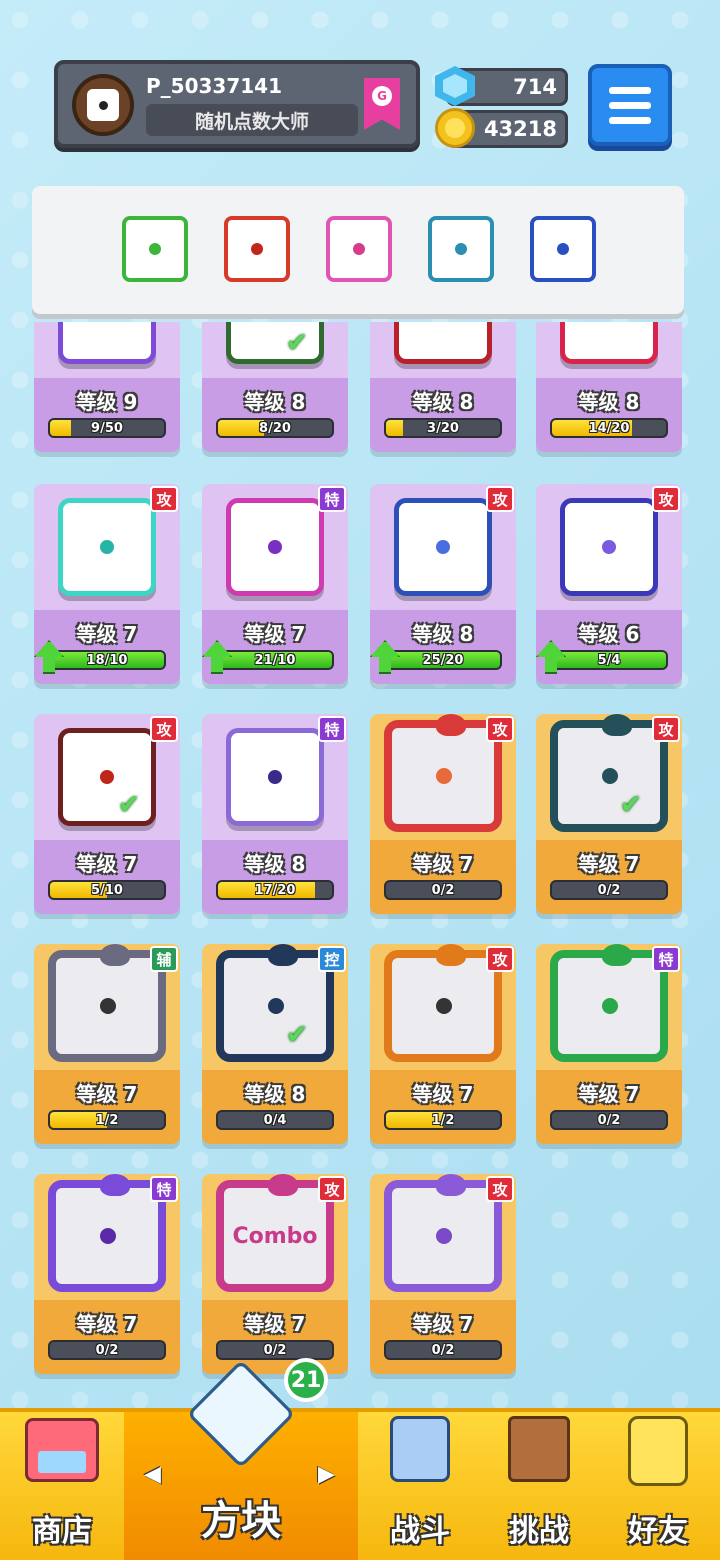 The height and width of the screenshot is (1560, 720). What do you see at coordinates (152, 1474) in the screenshot?
I see `nav-prev-arrow-icon: ◀` at bounding box center [152, 1474].